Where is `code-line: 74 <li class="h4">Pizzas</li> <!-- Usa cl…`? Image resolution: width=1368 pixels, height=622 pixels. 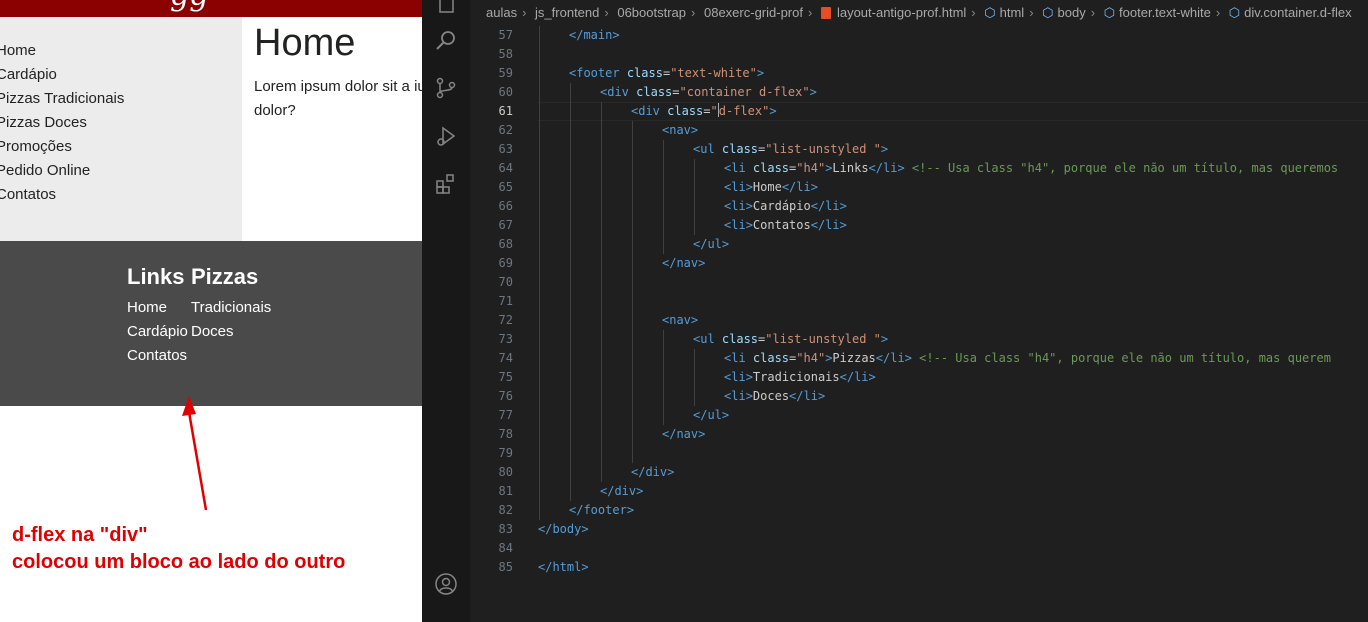 code-line: 74 <li class="h4">Pizzas</li> <!-- Usa cl… is located at coordinates (919, 358).